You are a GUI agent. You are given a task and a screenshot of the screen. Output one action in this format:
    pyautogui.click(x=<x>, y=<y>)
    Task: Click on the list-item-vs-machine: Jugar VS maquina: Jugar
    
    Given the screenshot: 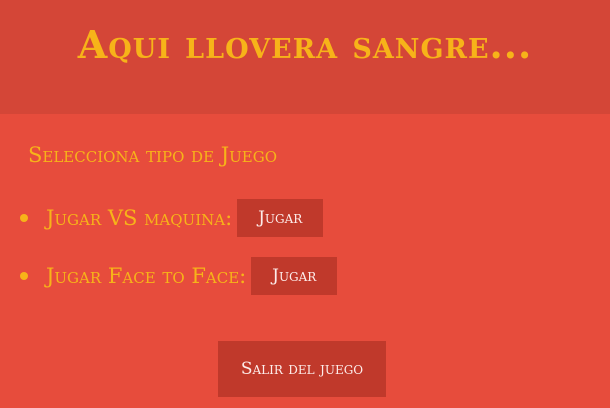 What is the action you would take?
    pyautogui.click(x=172, y=218)
    